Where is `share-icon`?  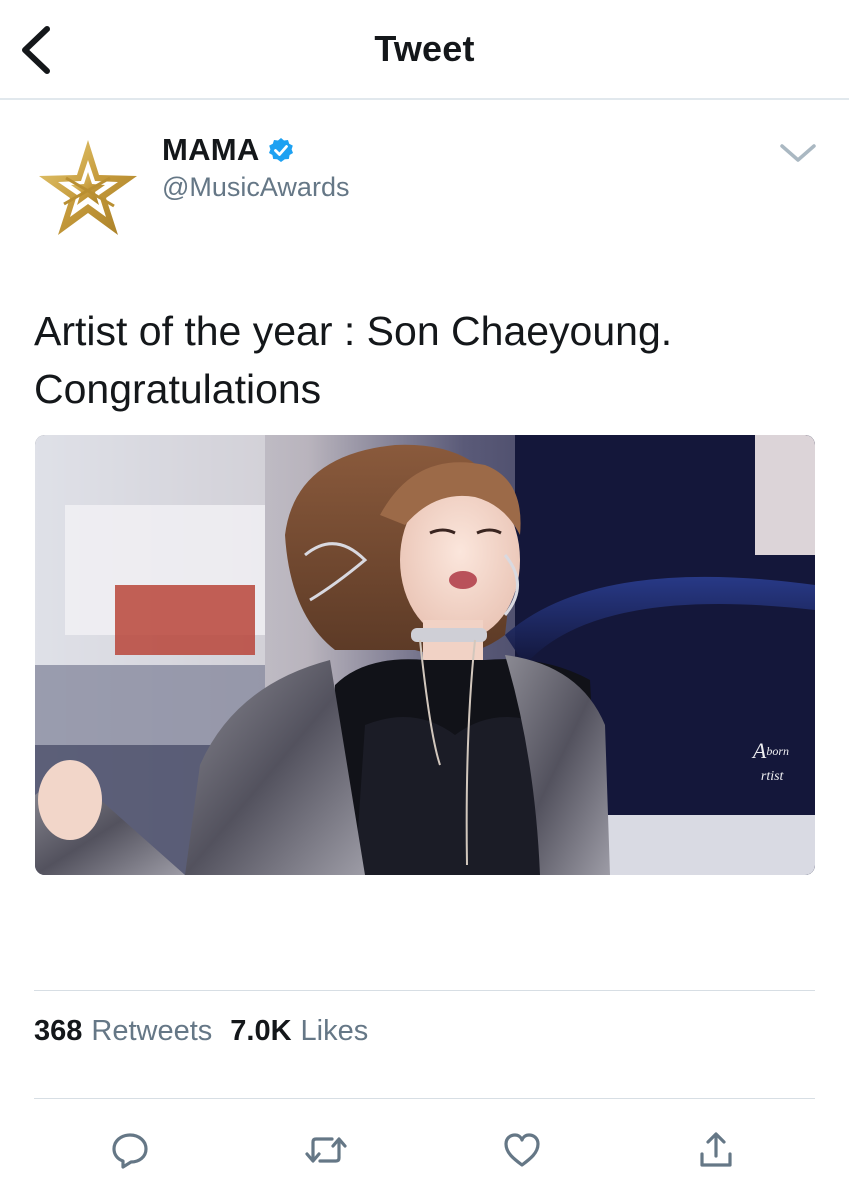
share-icon is located at coordinates (716, 1149).